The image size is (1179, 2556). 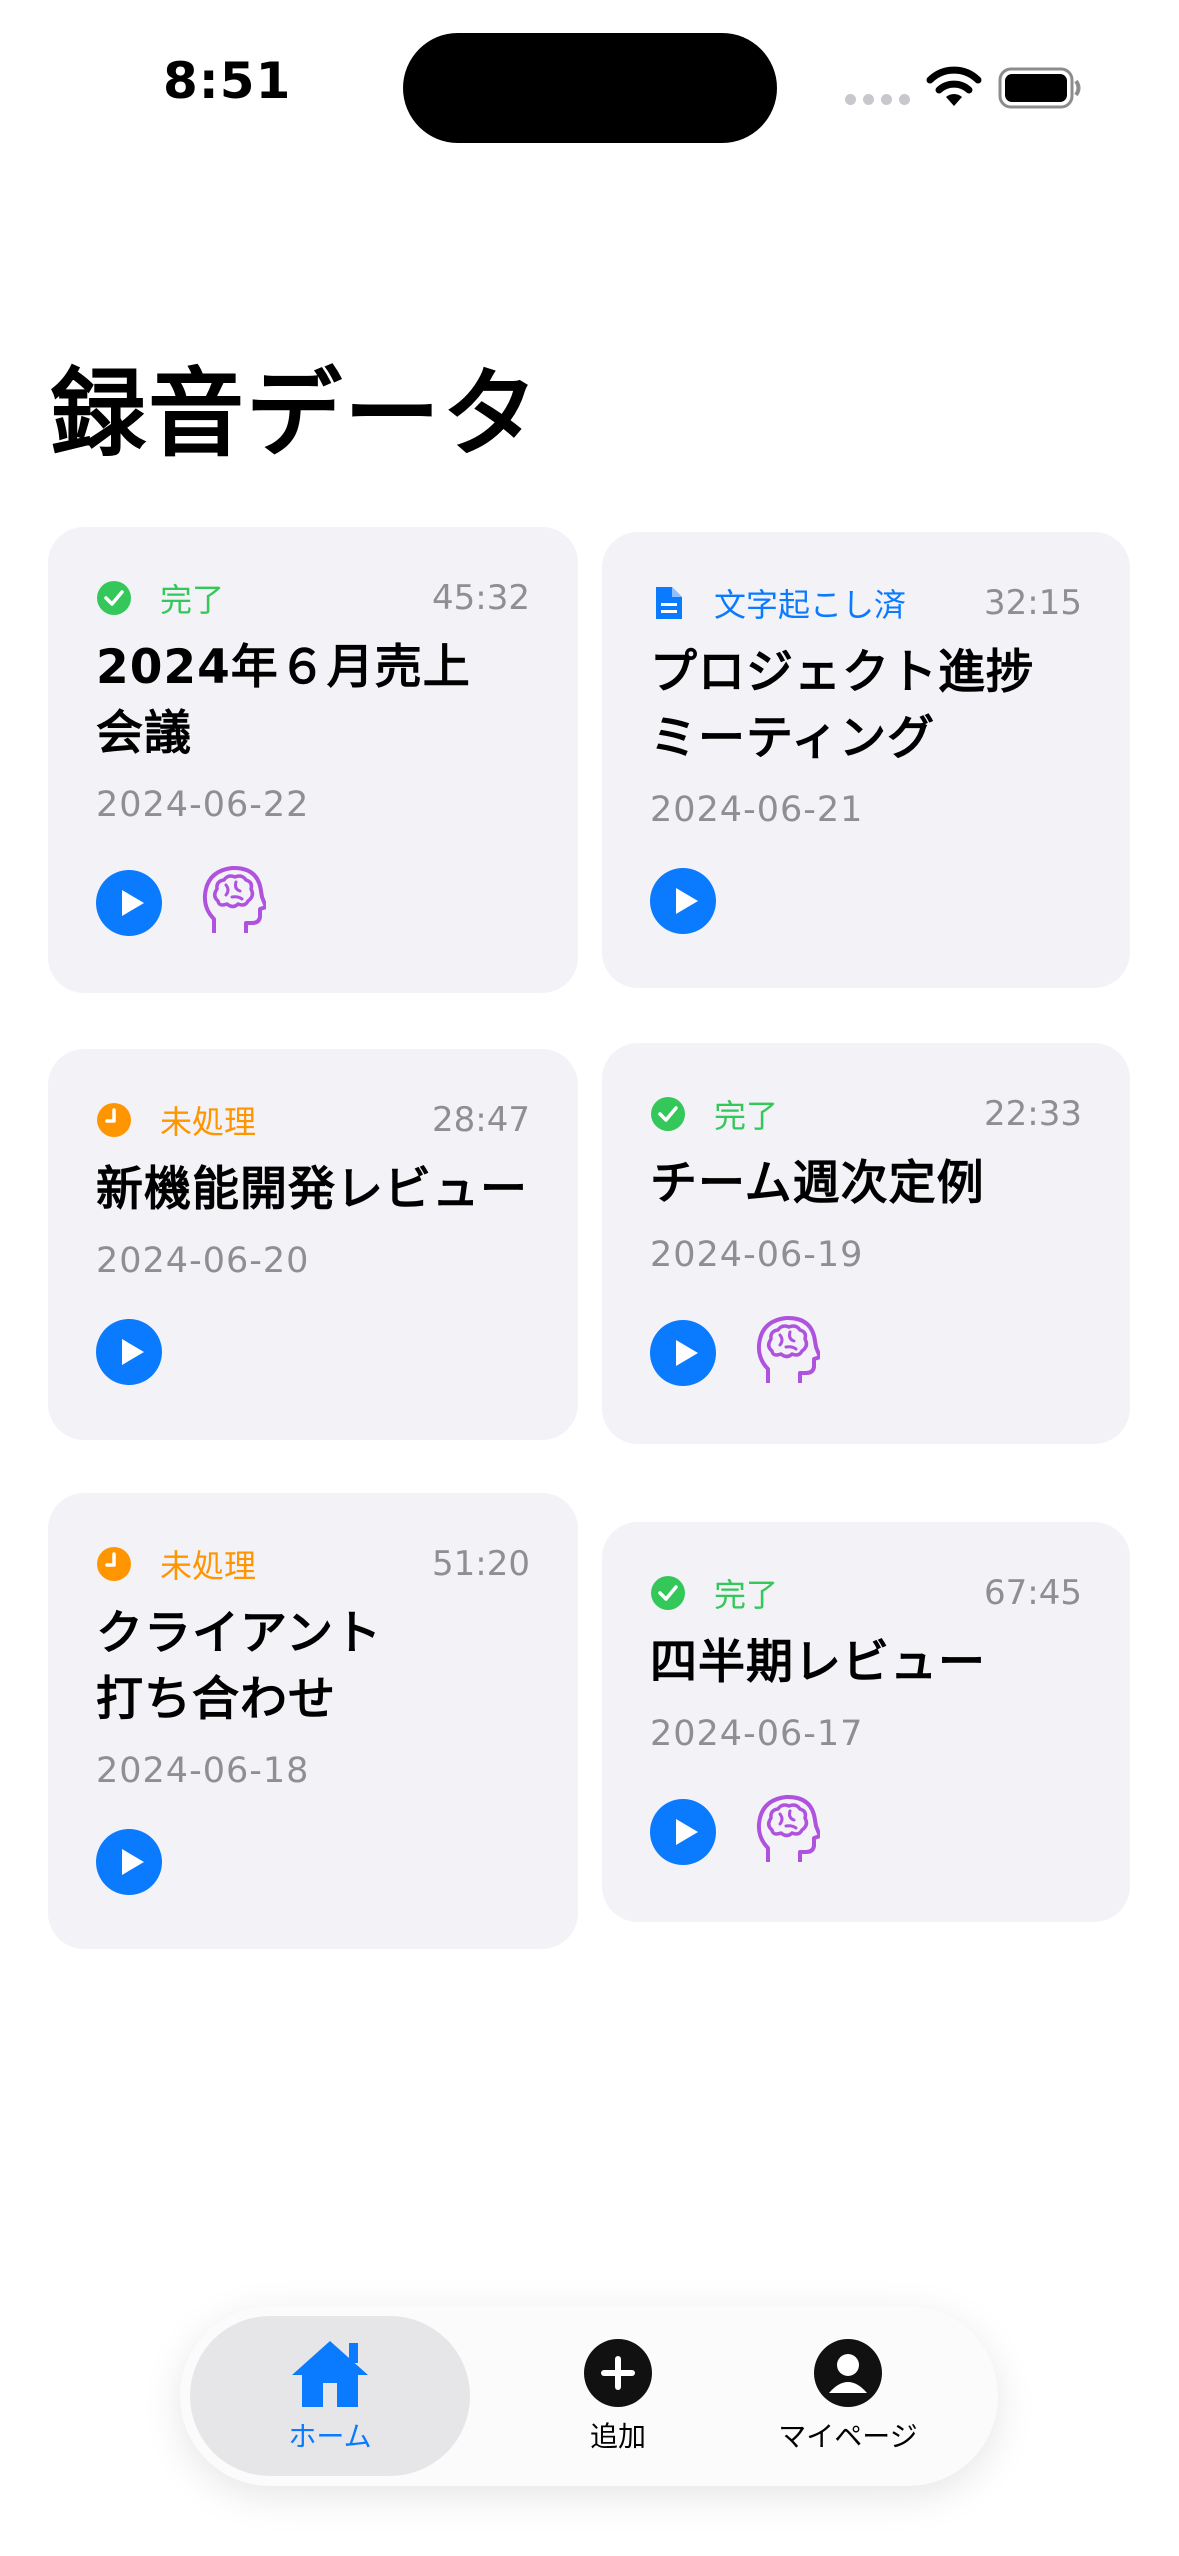 What do you see at coordinates (848, 2373) in the screenshot?
I see `person-circle-icon` at bounding box center [848, 2373].